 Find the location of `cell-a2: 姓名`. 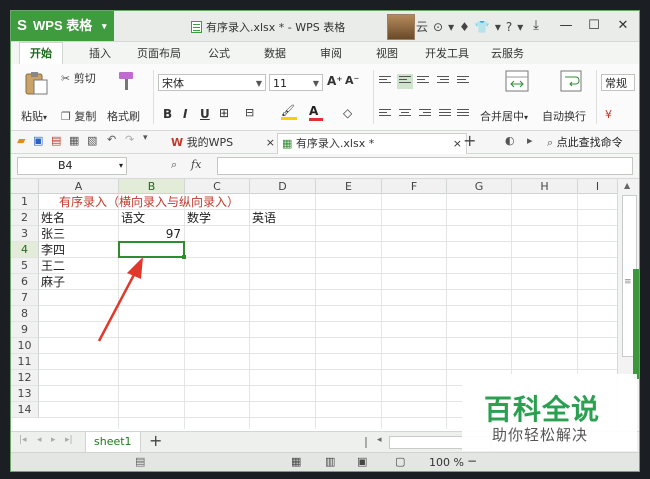

cell-a2: 姓名 is located at coordinates (53, 218).